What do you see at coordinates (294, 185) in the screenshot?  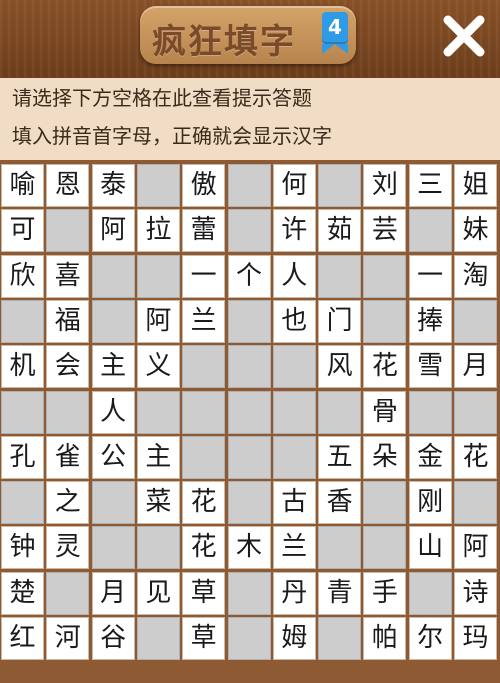 I see `grid-cell: 何` at bounding box center [294, 185].